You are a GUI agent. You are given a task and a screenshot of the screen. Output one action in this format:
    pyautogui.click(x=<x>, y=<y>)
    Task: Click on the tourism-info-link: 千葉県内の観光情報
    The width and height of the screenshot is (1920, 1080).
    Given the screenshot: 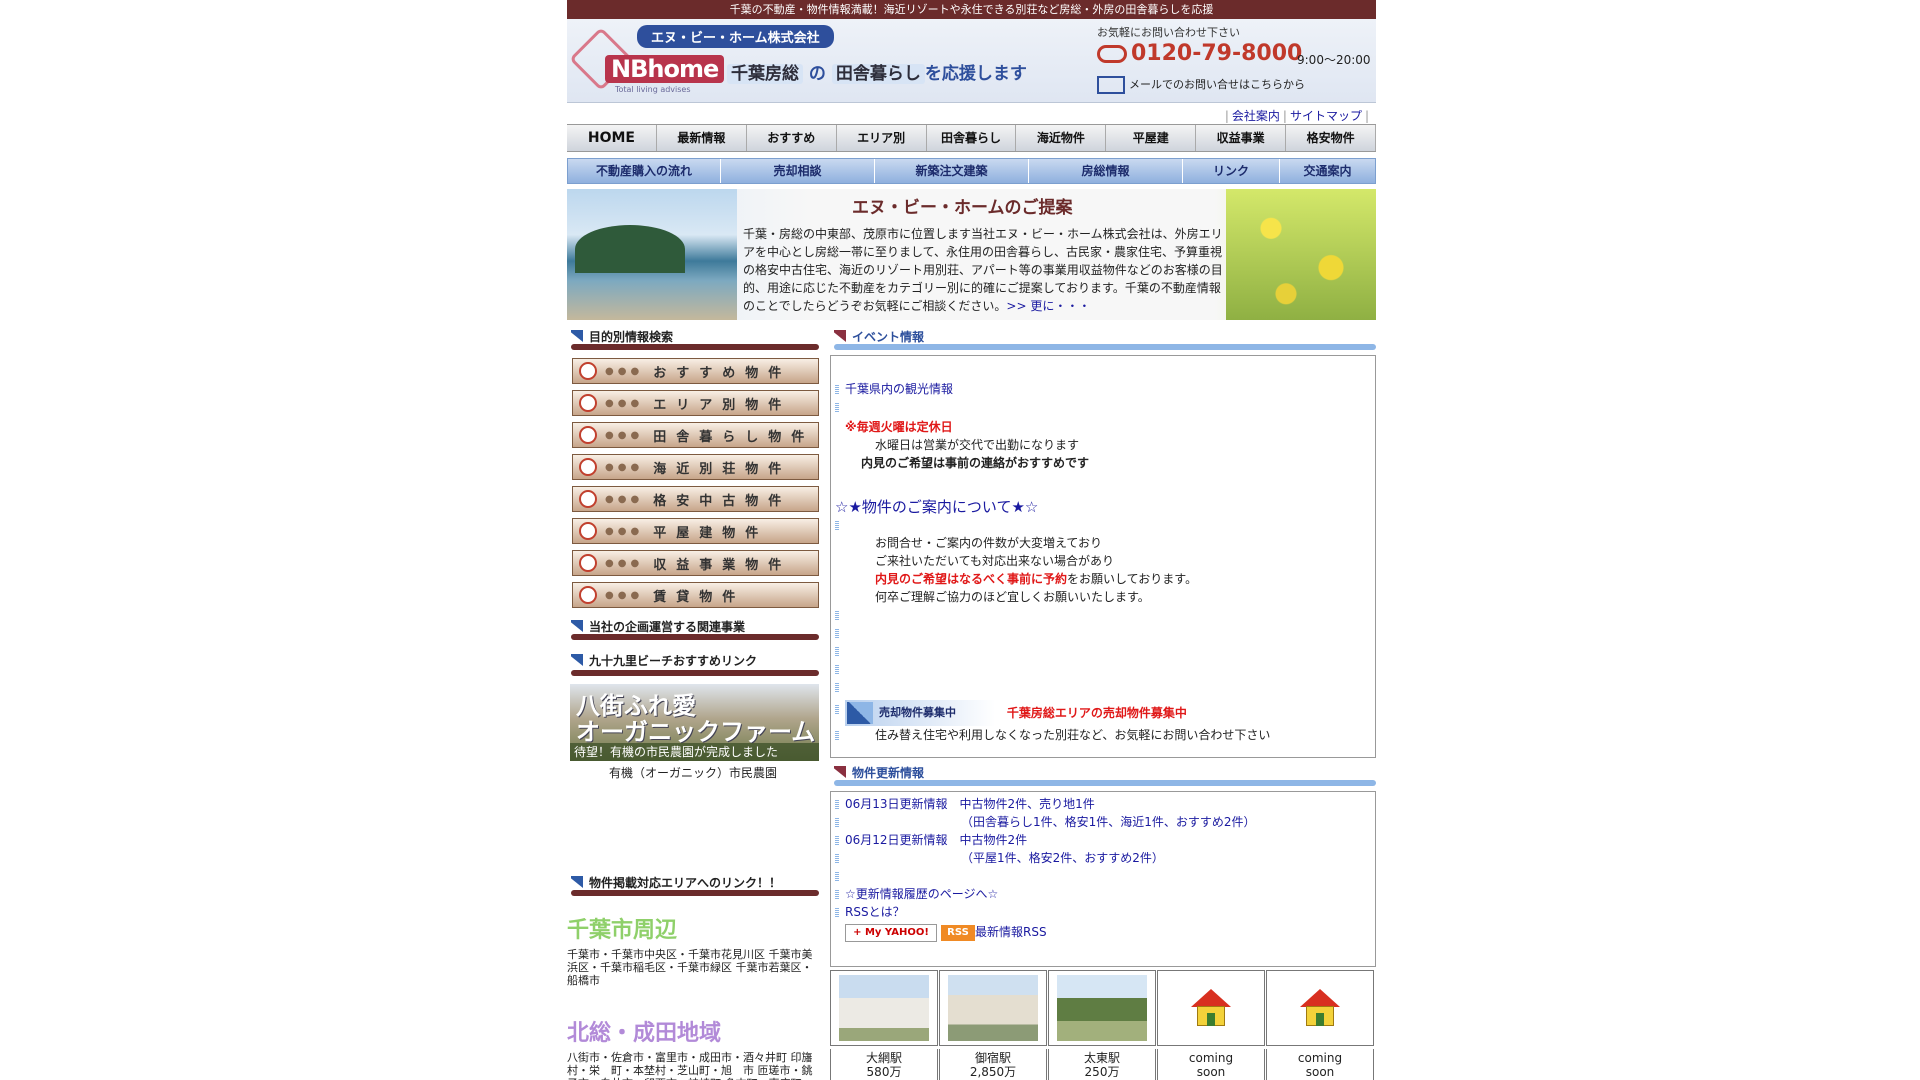 What is the action you would take?
    pyautogui.click(x=899, y=389)
    